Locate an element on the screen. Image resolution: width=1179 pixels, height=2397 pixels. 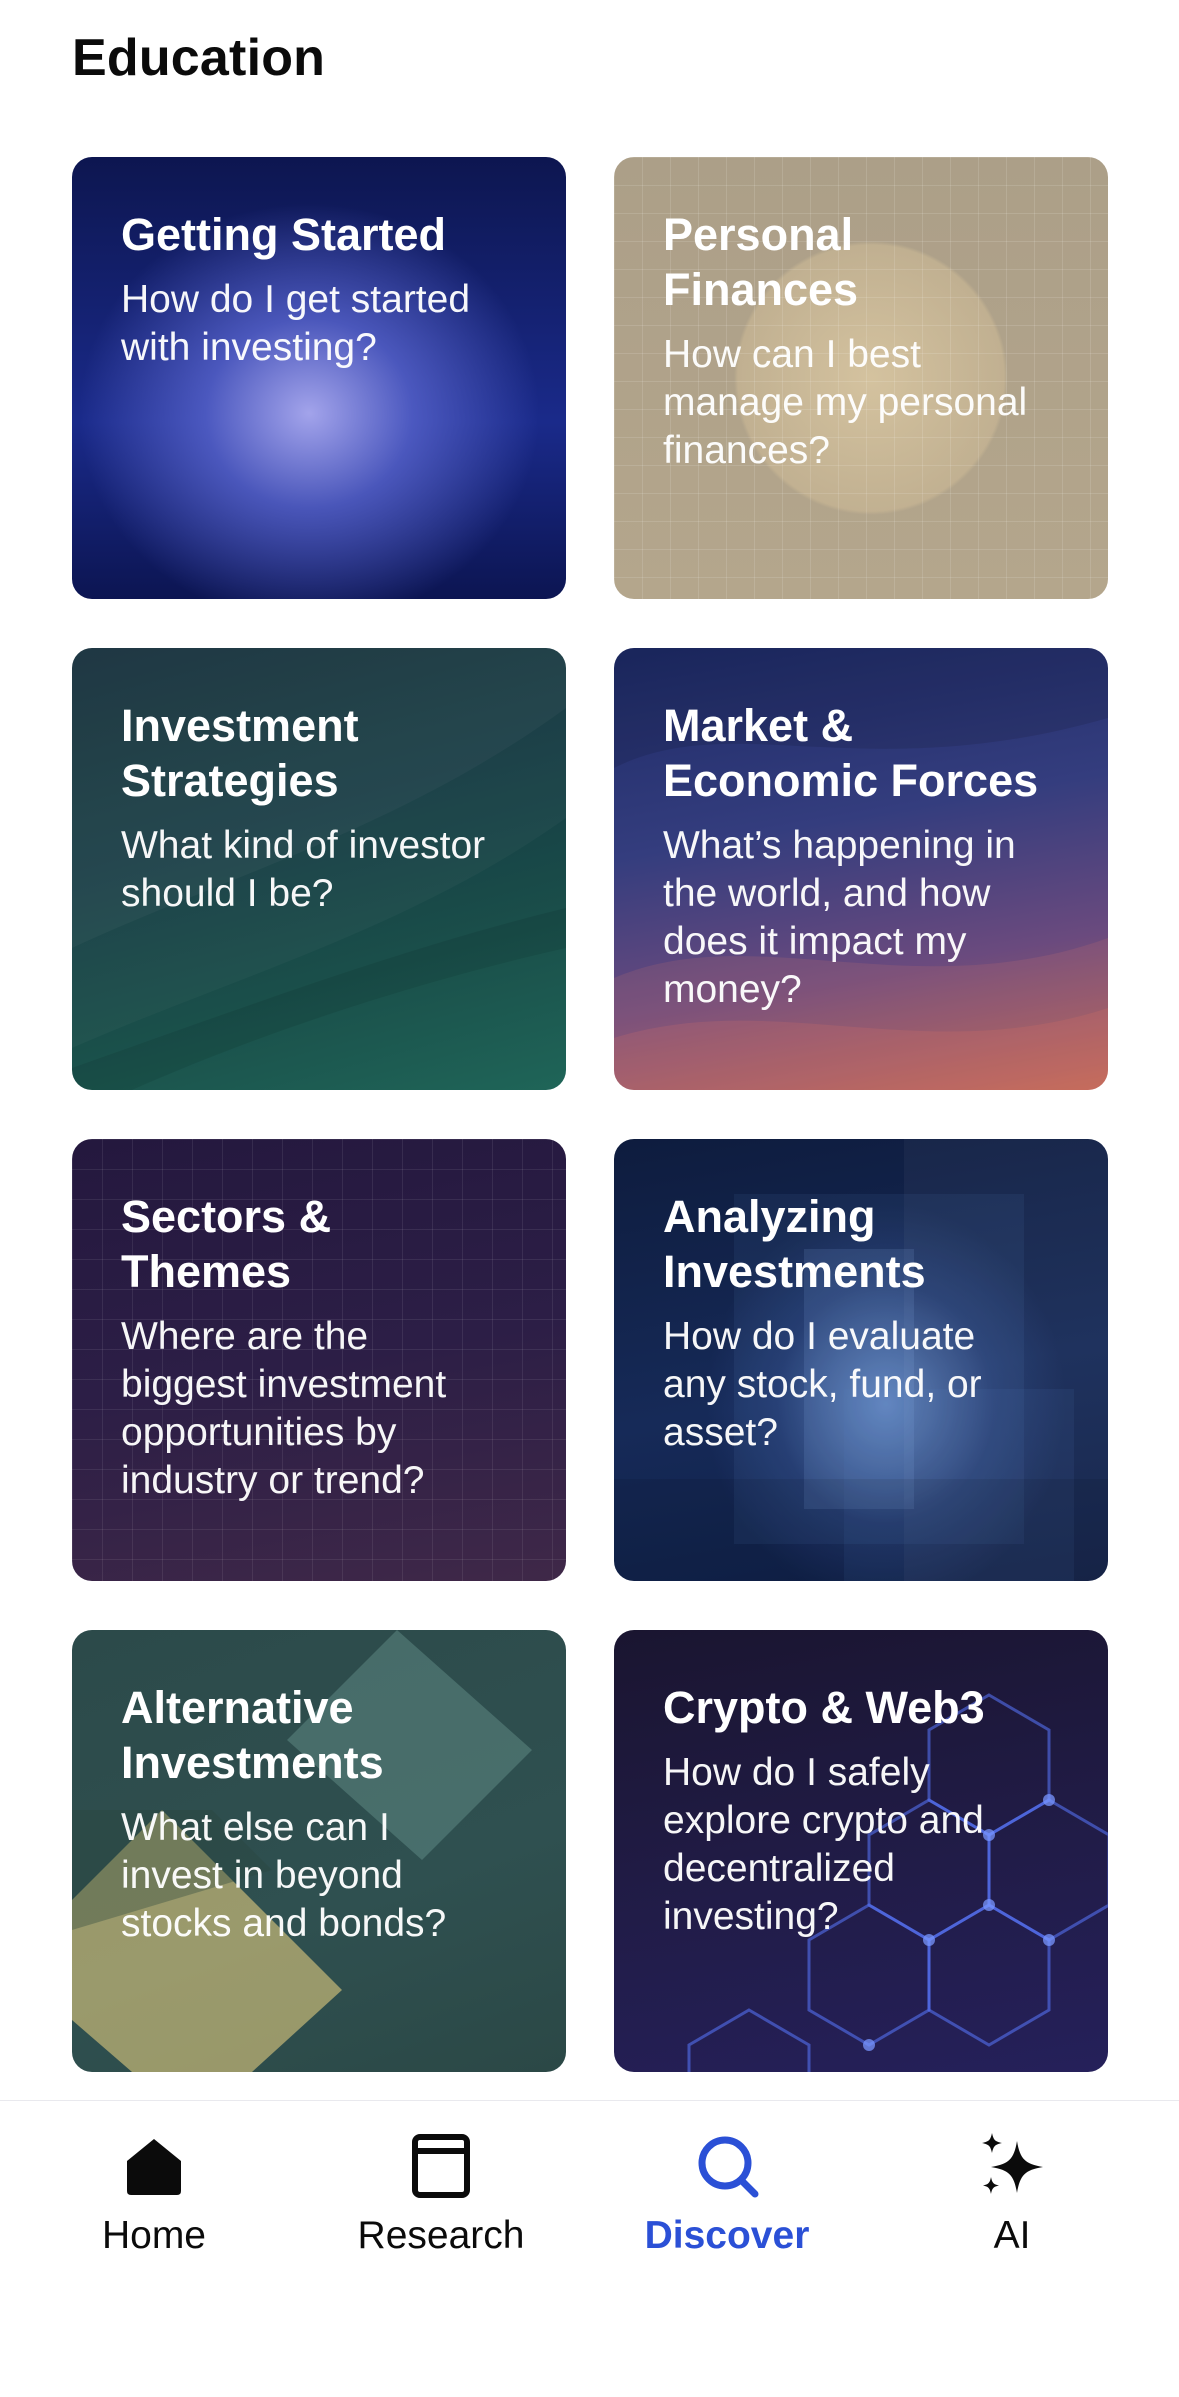
tab-label: Research is located at coordinates (441, 2235).